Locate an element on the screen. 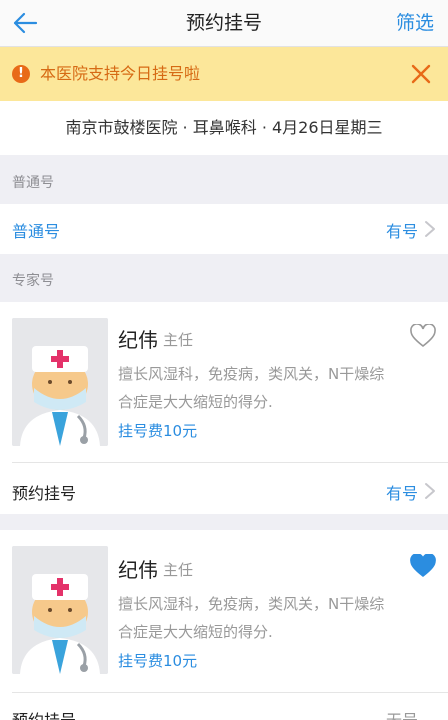 The image size is (448, 720). general-row-label: 普通号 is located at coordinates (36, 231).